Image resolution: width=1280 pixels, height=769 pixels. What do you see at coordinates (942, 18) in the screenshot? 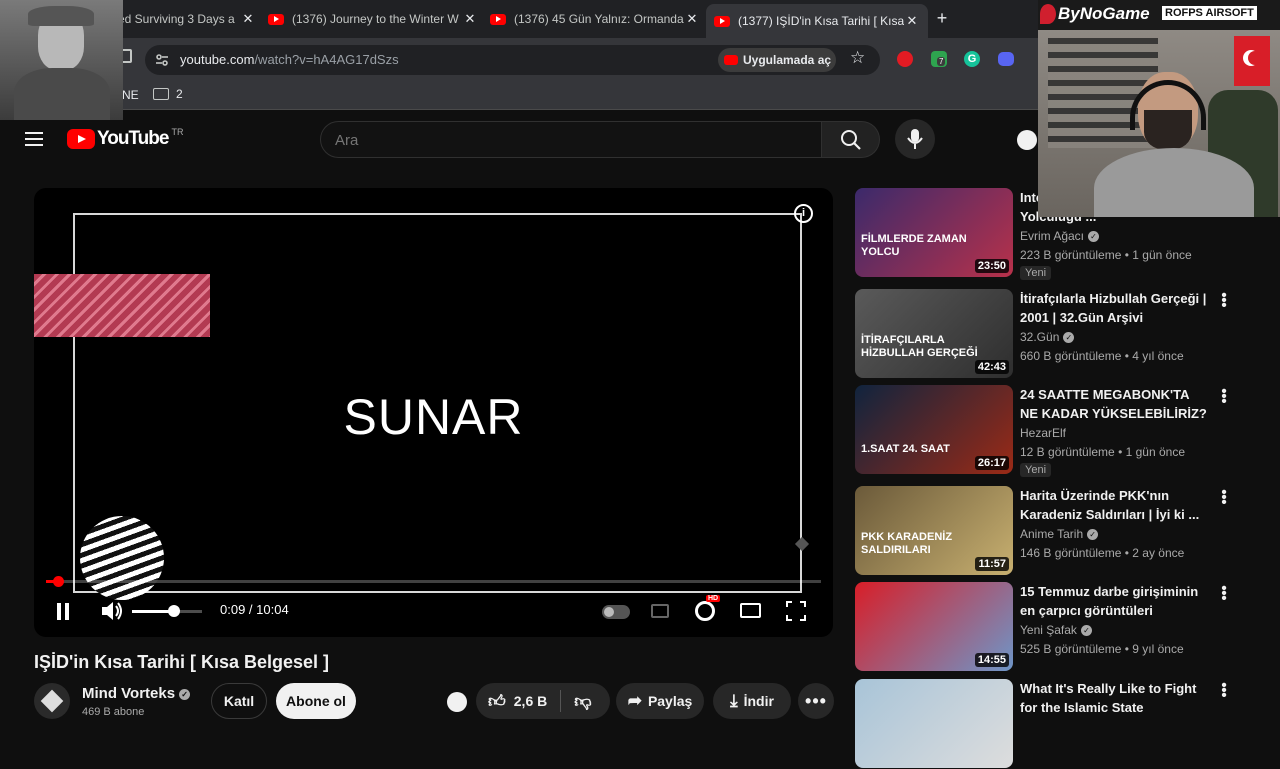
I see `new-tab-button: +` at bounding box center [942, 18].